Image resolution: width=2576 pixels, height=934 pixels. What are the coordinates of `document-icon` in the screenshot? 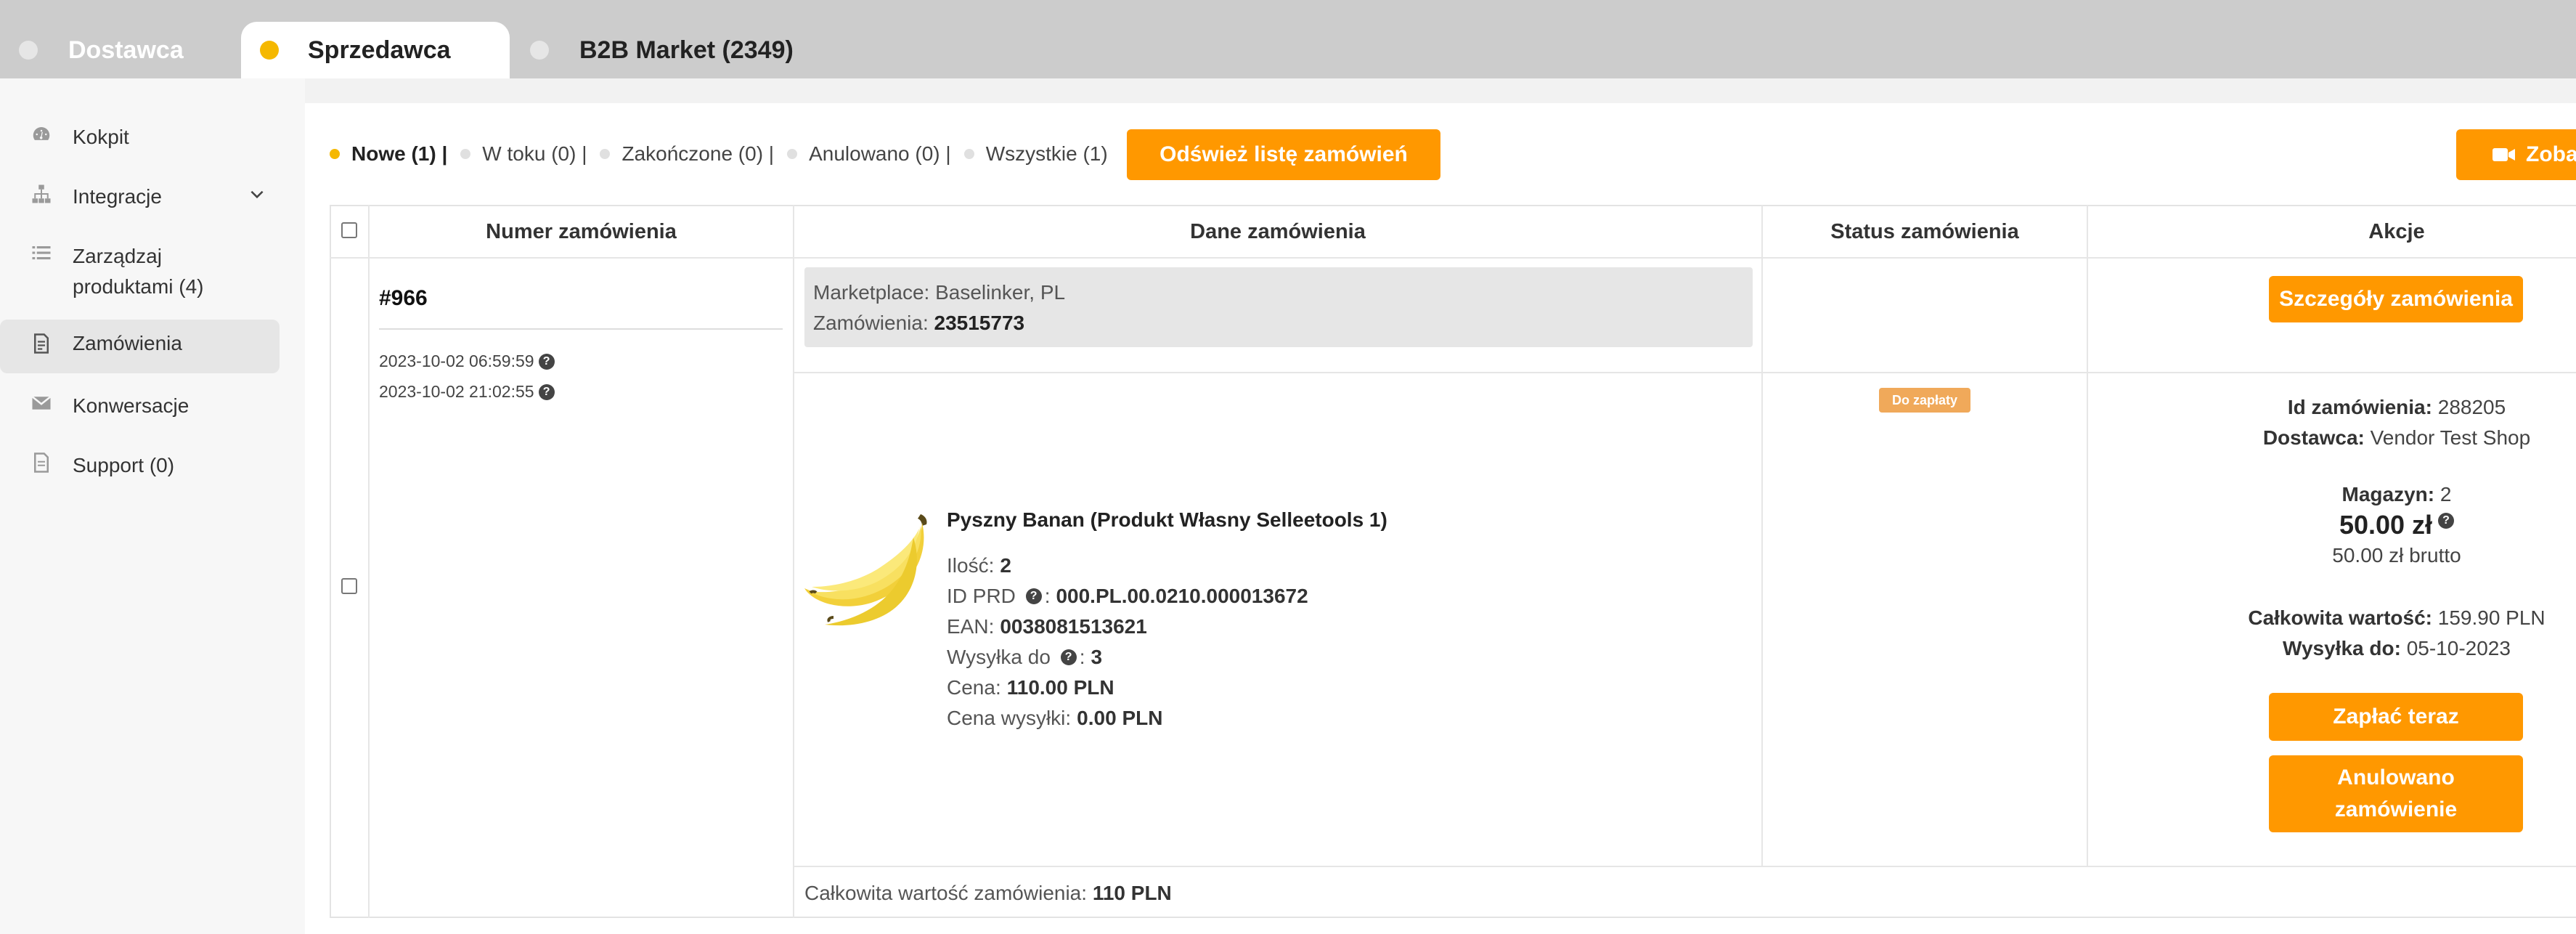 It's located at (41, 343).